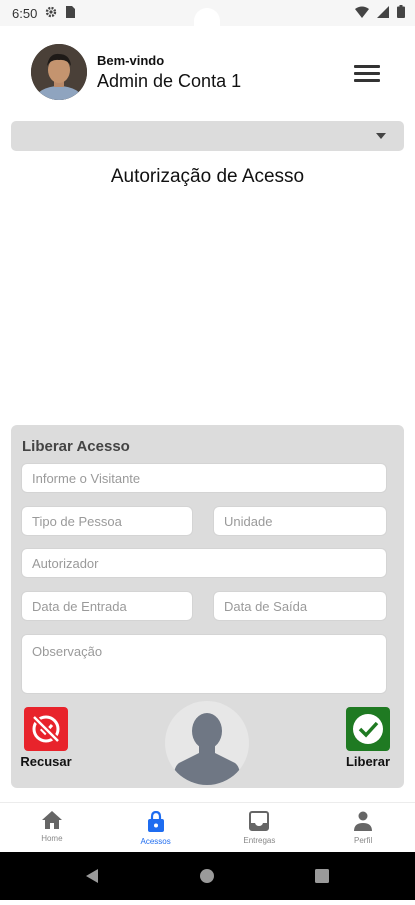  Describe the element at coordinates (155, 821) in the screenshot. I see `lock-icon` at that location.